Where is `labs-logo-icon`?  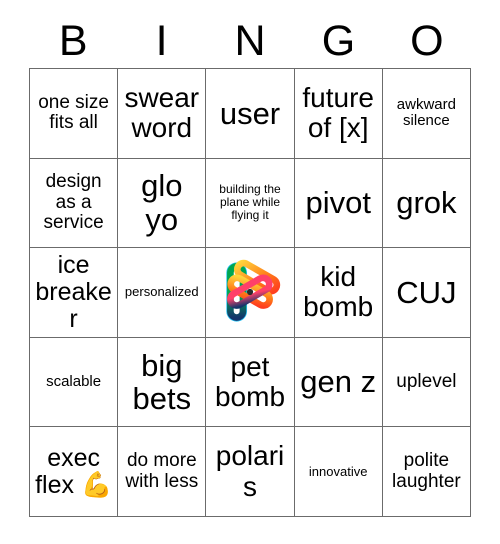 labs-logo-icon is located at coordinates (250, 292).